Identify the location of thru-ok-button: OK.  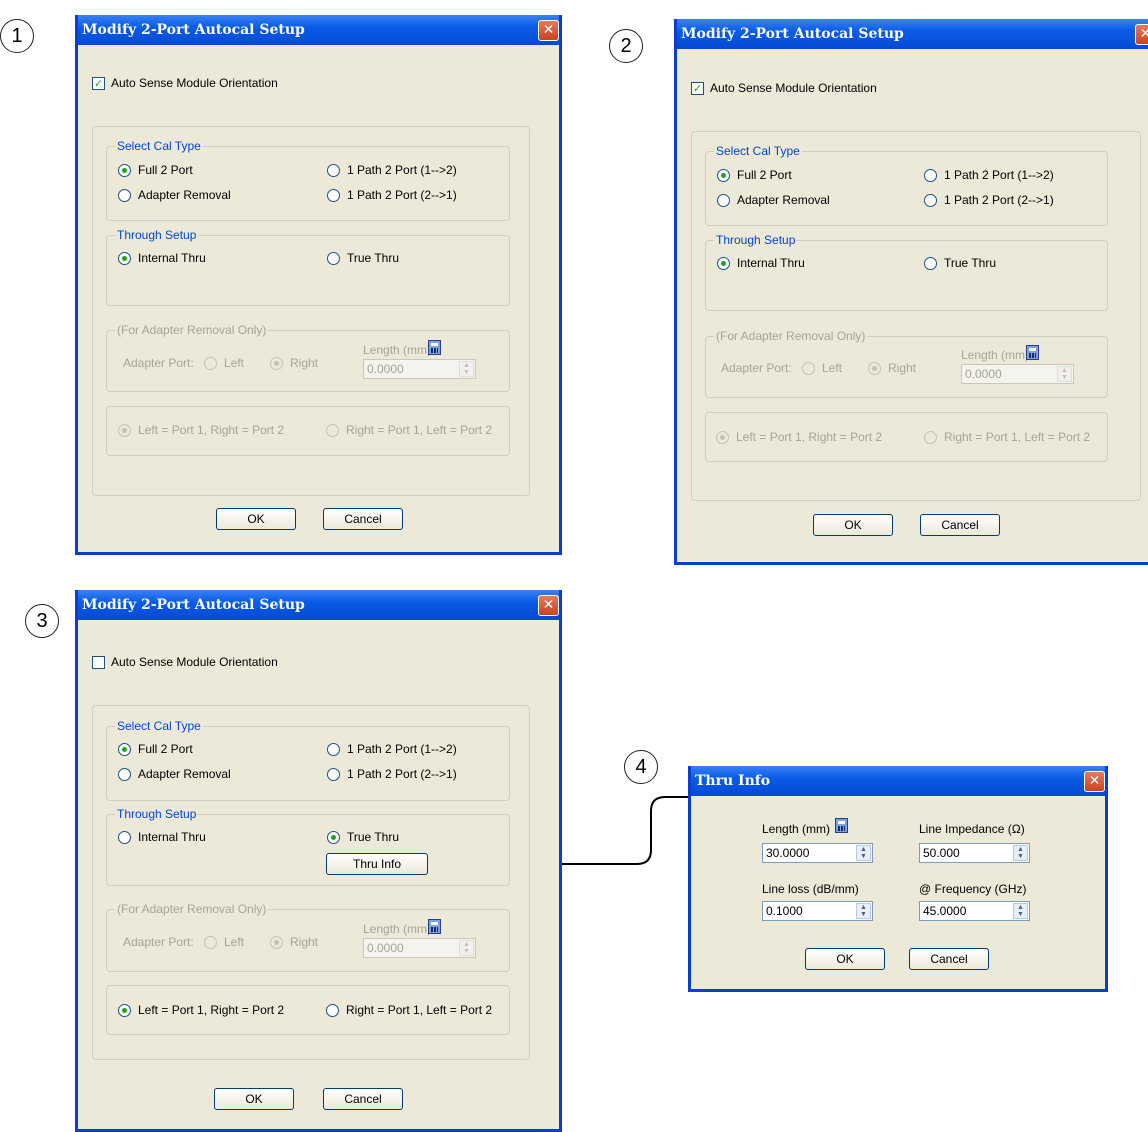
(845, 959).